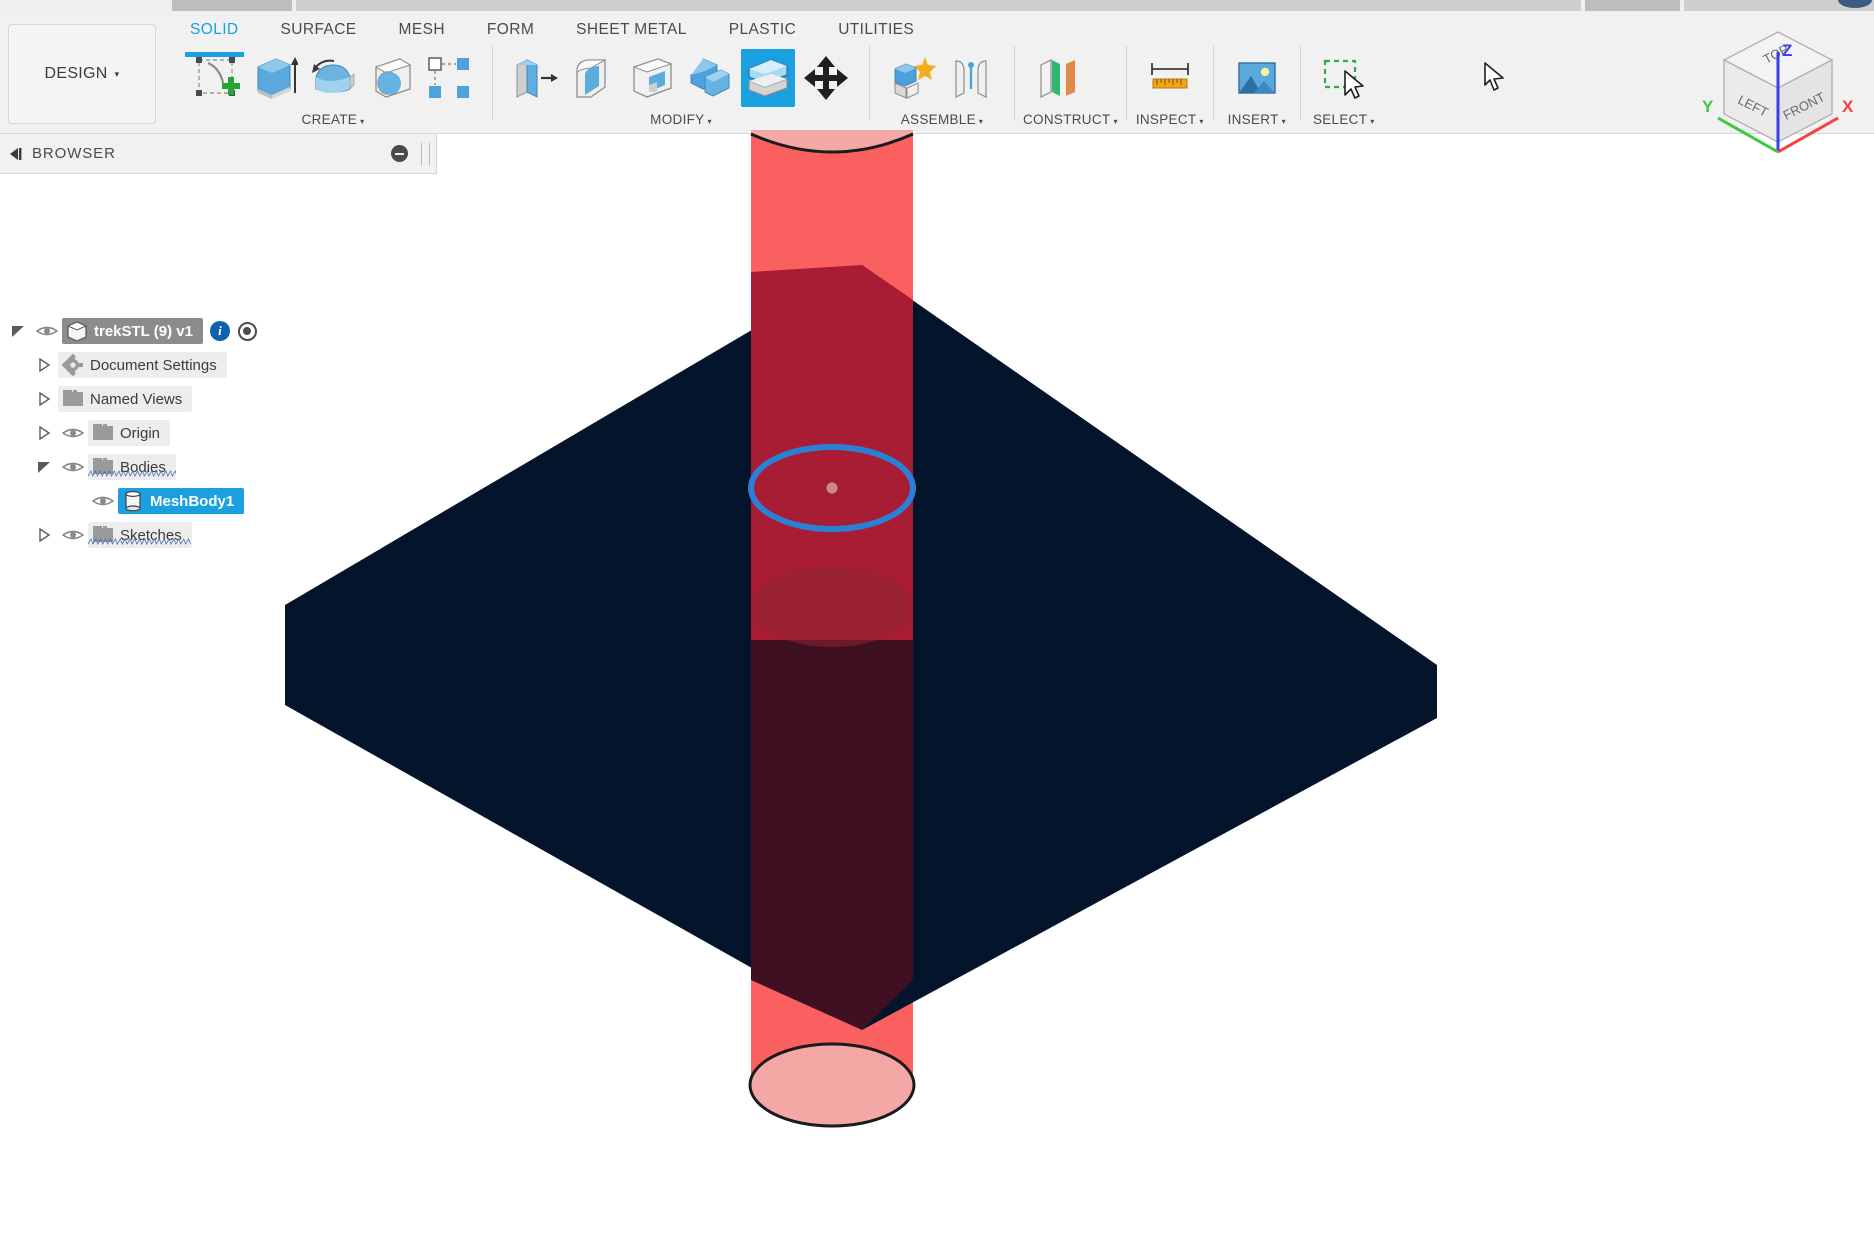 The height and width of the screenshot is (1249, 1874). What do you see at coordinates (1494, 76) in the screenshot?
I see `mouse-cursor-icon` at bounding box center [1494, 76].